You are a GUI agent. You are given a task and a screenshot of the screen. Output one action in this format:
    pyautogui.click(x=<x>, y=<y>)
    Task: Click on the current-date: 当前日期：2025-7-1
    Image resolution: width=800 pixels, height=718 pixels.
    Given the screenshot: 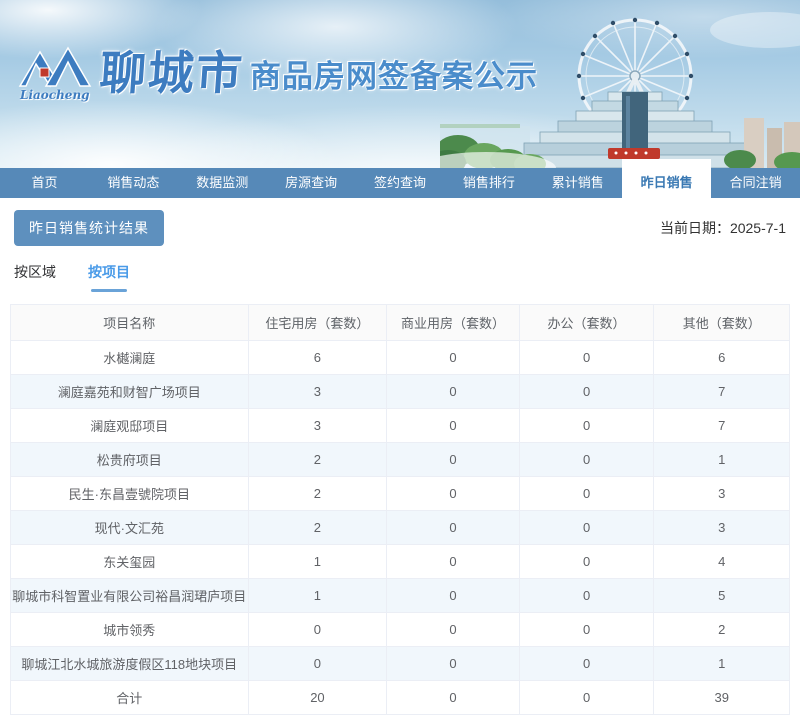 What is the action you would take?
    pyautogui.click(x=723, y=228)
    